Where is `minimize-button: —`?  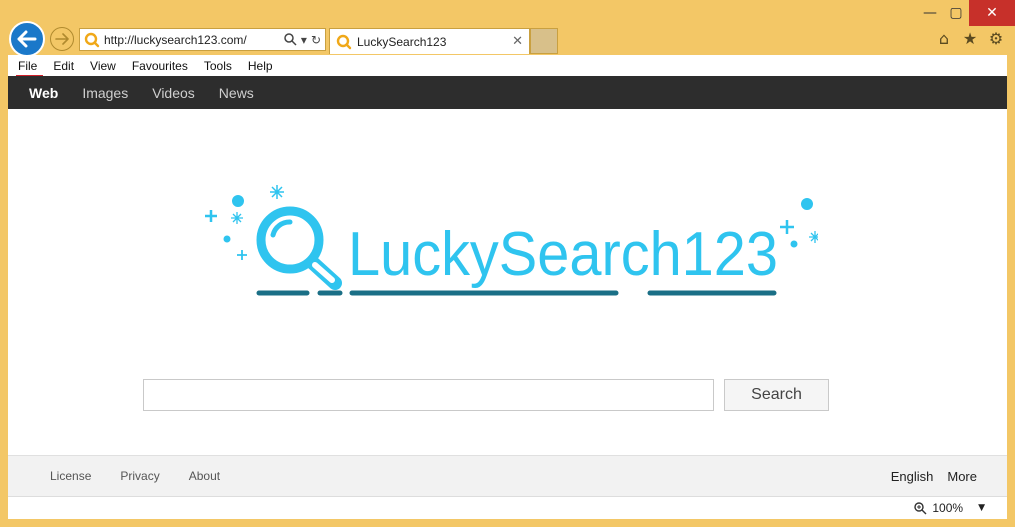 minimize-button: — is located at coordinates (930, 13).